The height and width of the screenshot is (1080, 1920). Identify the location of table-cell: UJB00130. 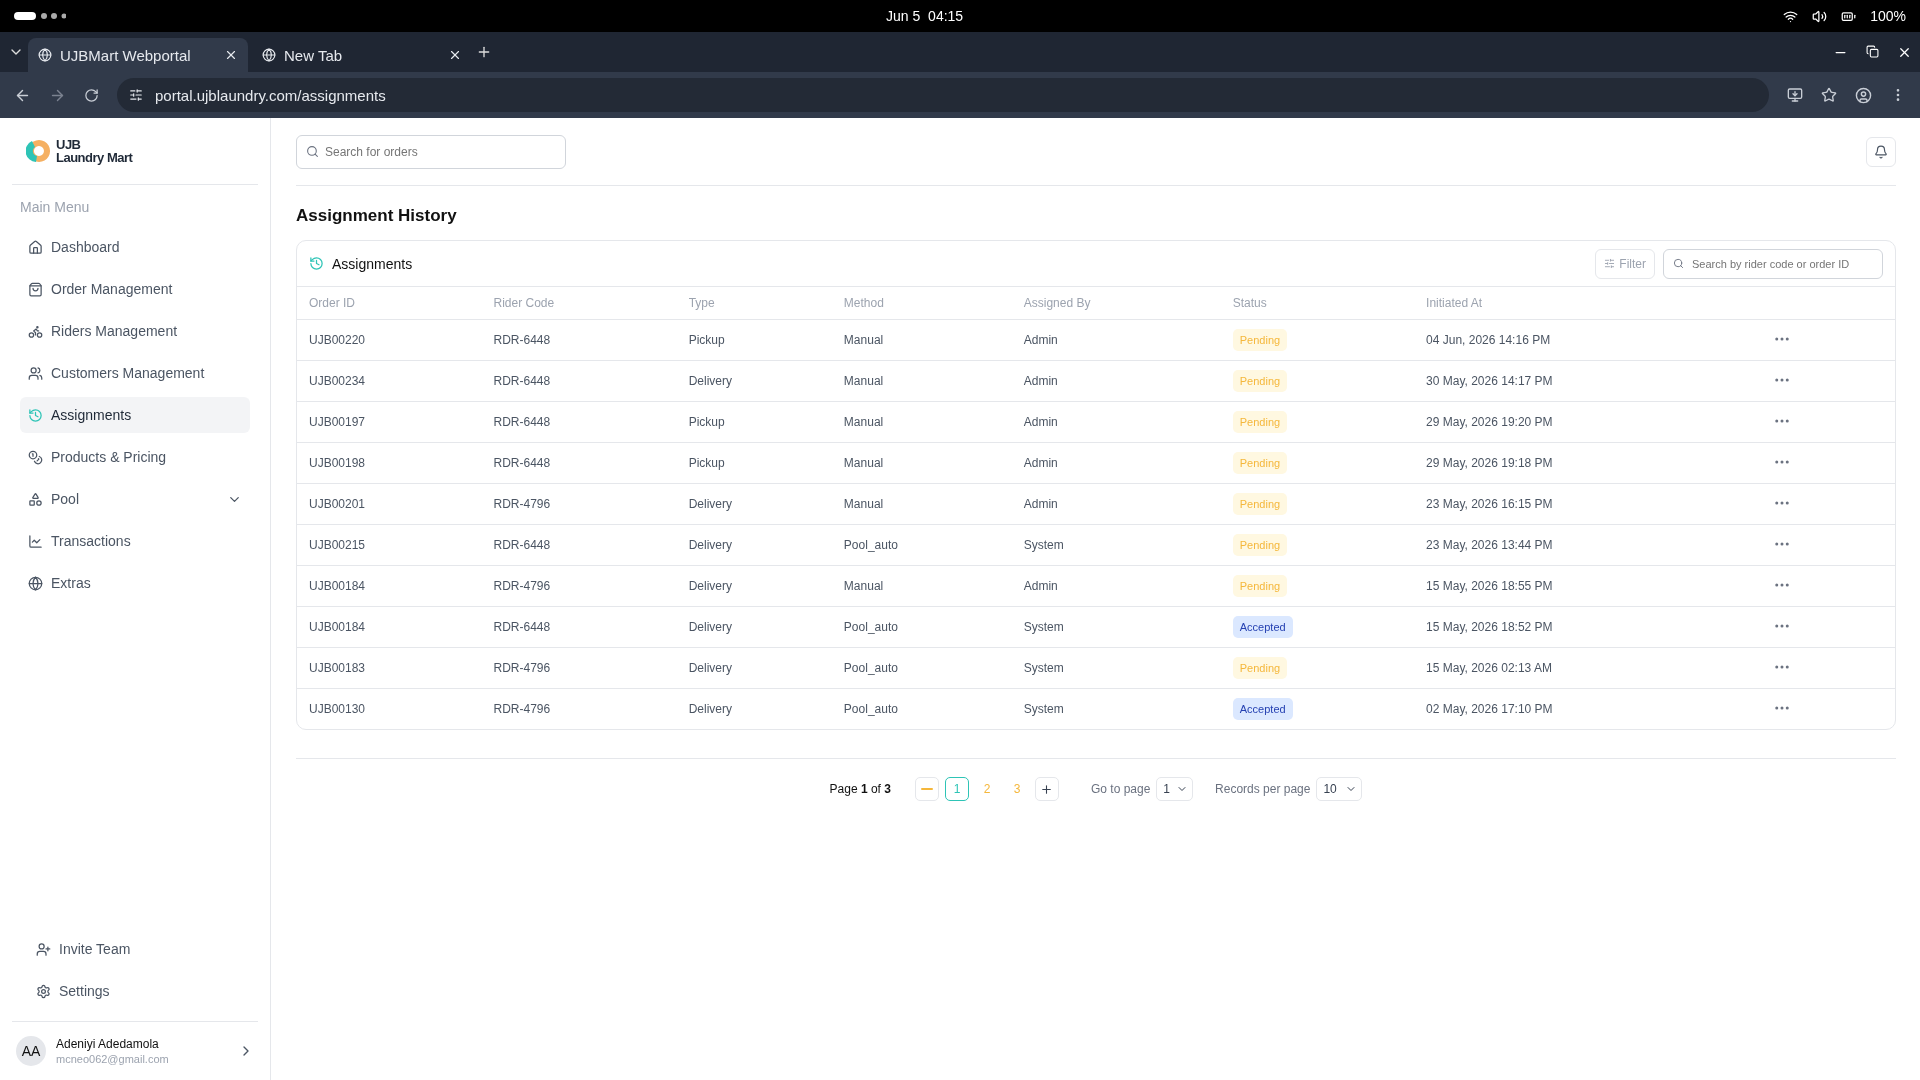
(389, 708).